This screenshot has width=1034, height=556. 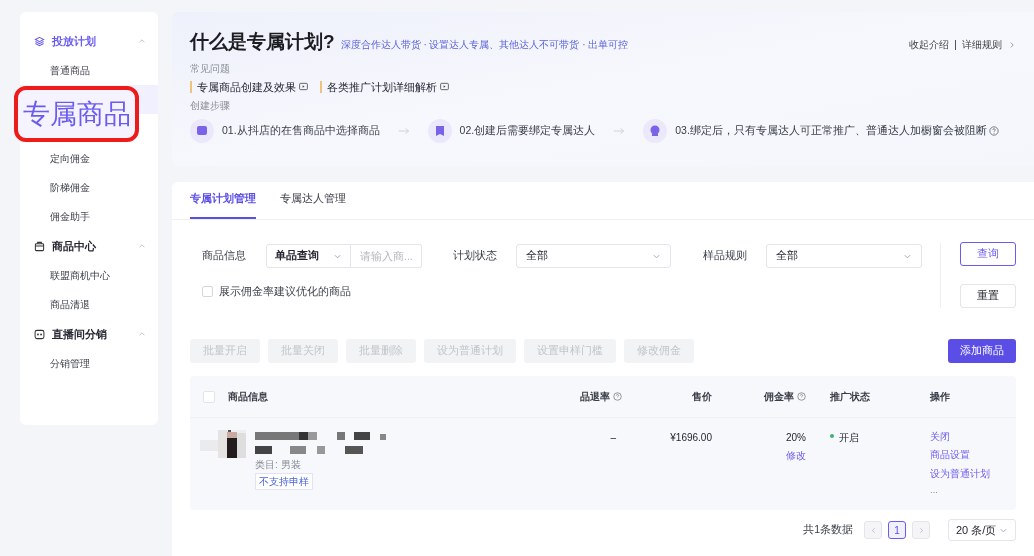 What do you see at coordinates (284, 481) in the screenshot?
I see `sample-tag: 不支持申样` at bounding box center [284, 481].